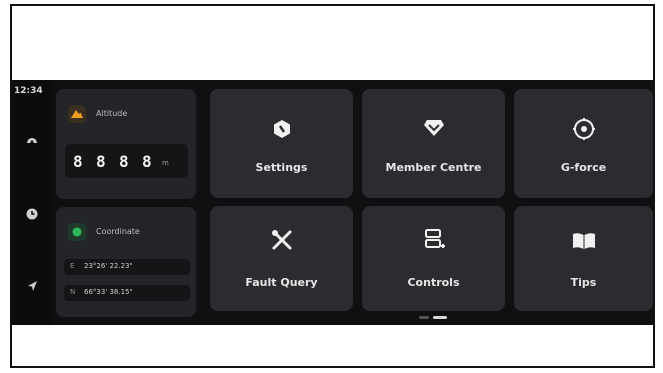 The height and width of the screenshot is (373, 663). I want to click on page-indicator, so click(434, 318).